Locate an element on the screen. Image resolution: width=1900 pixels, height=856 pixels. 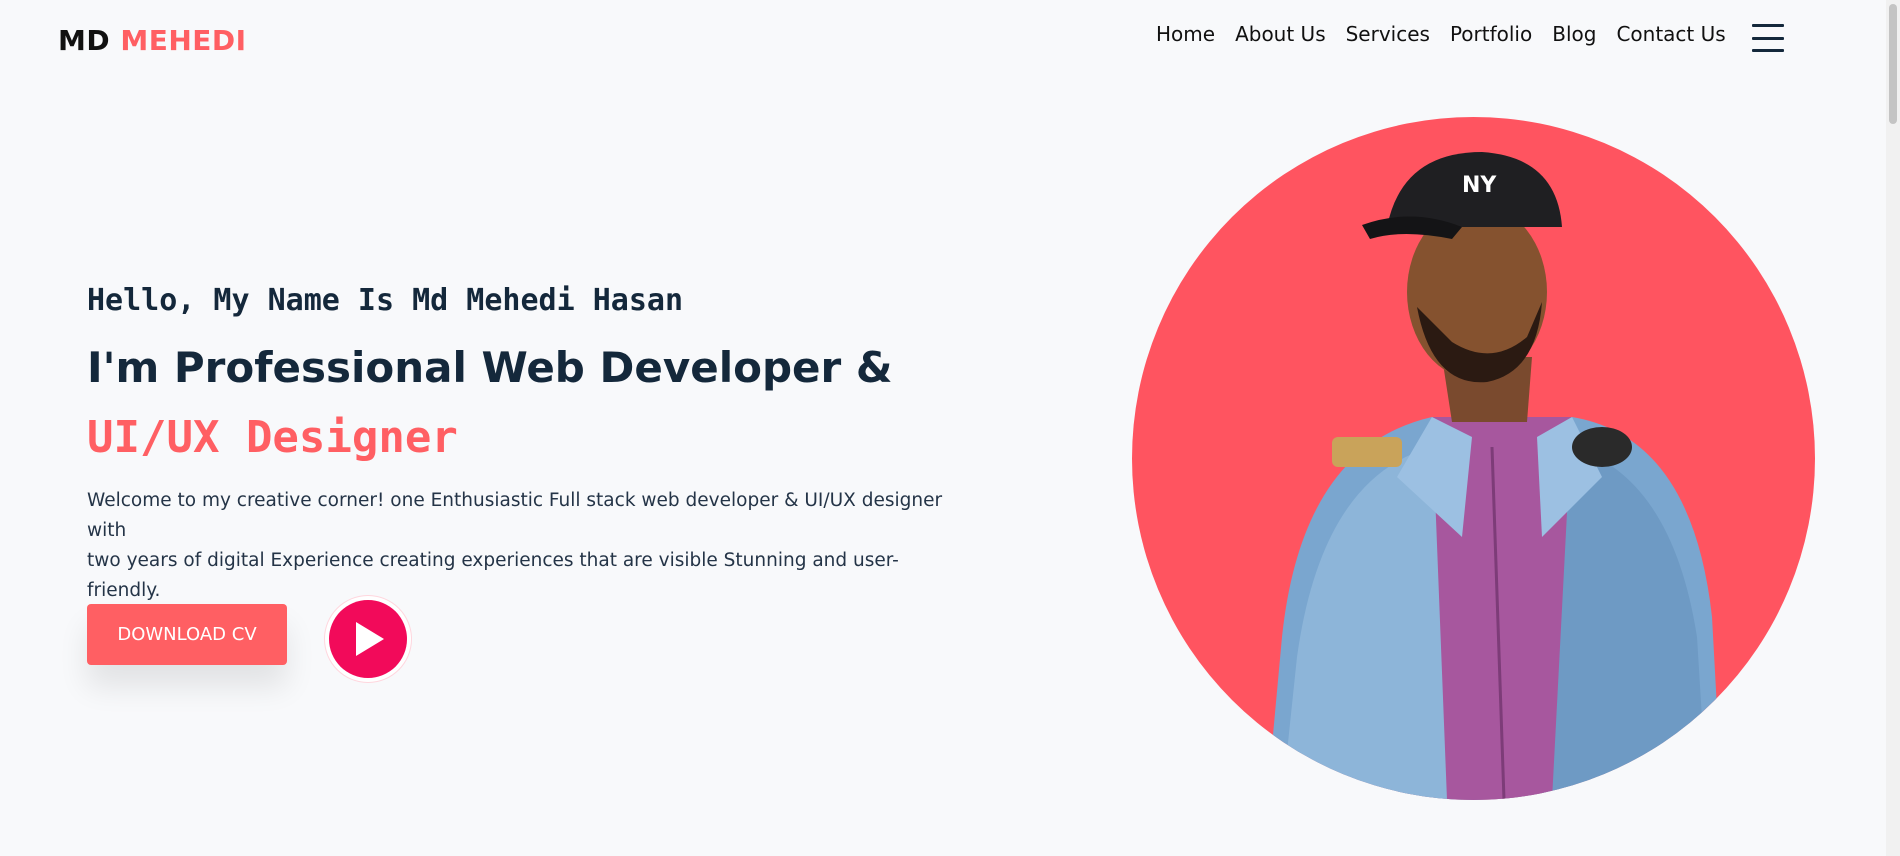
svg-text: NY is located at coordinates (1479, 185).